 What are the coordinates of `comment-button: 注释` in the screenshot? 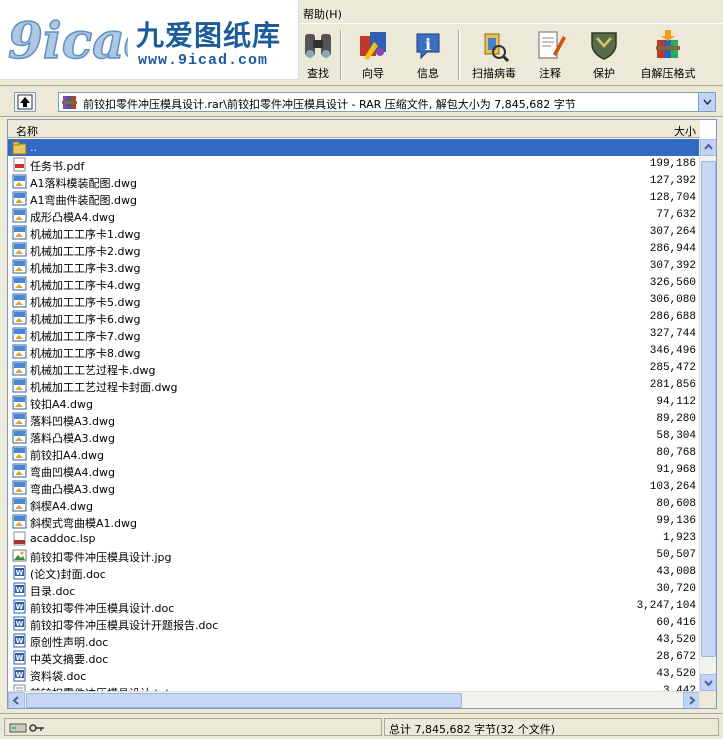 It's located at (550, 56).